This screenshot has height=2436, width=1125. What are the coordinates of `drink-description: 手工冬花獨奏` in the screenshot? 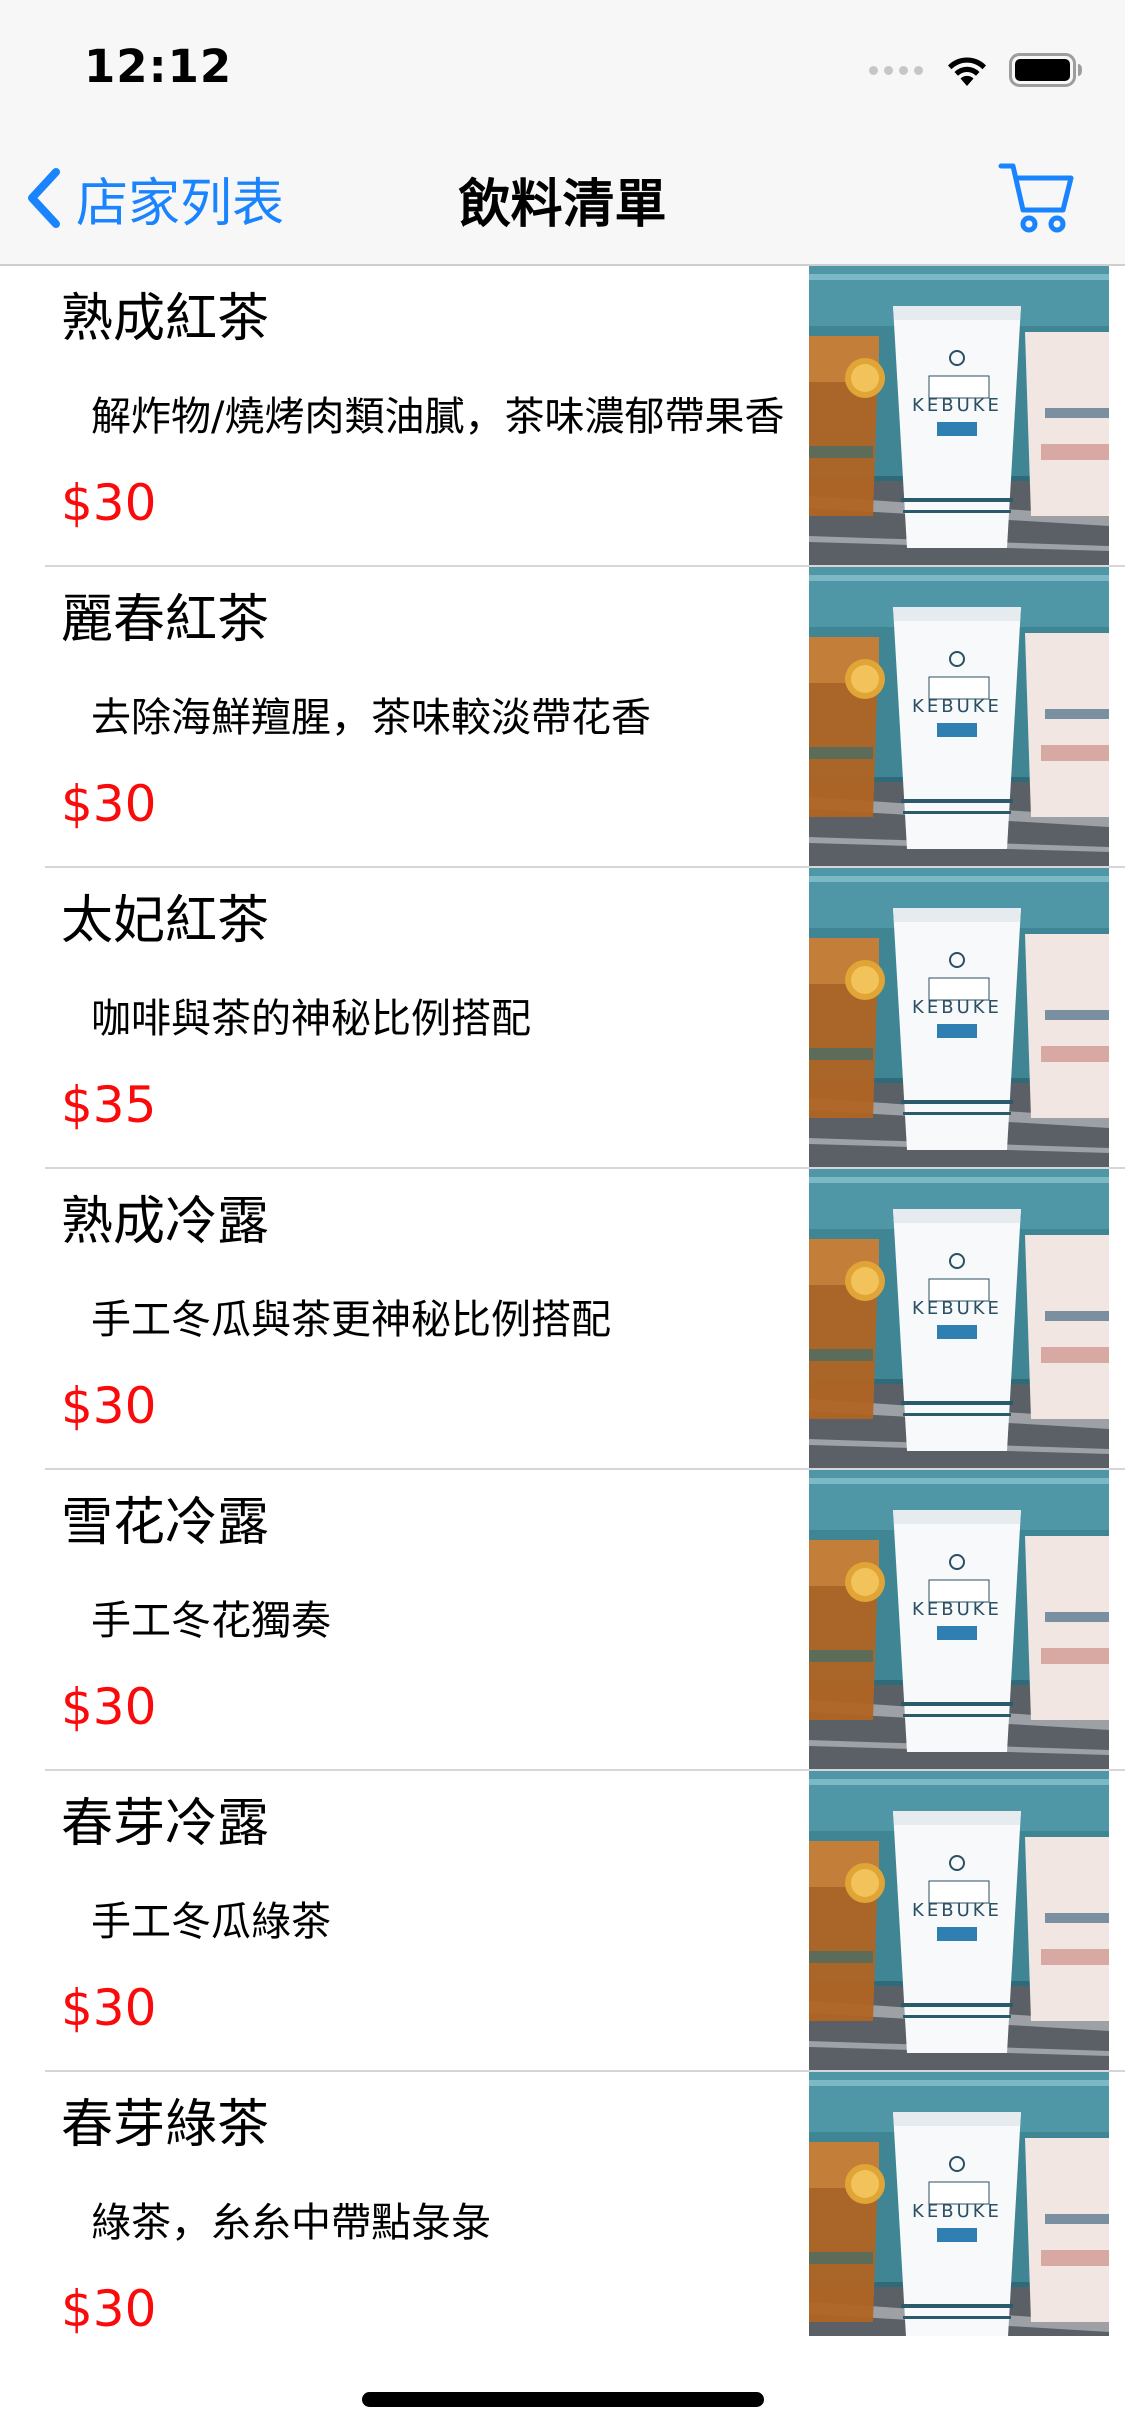 It's located at (211, 1621).